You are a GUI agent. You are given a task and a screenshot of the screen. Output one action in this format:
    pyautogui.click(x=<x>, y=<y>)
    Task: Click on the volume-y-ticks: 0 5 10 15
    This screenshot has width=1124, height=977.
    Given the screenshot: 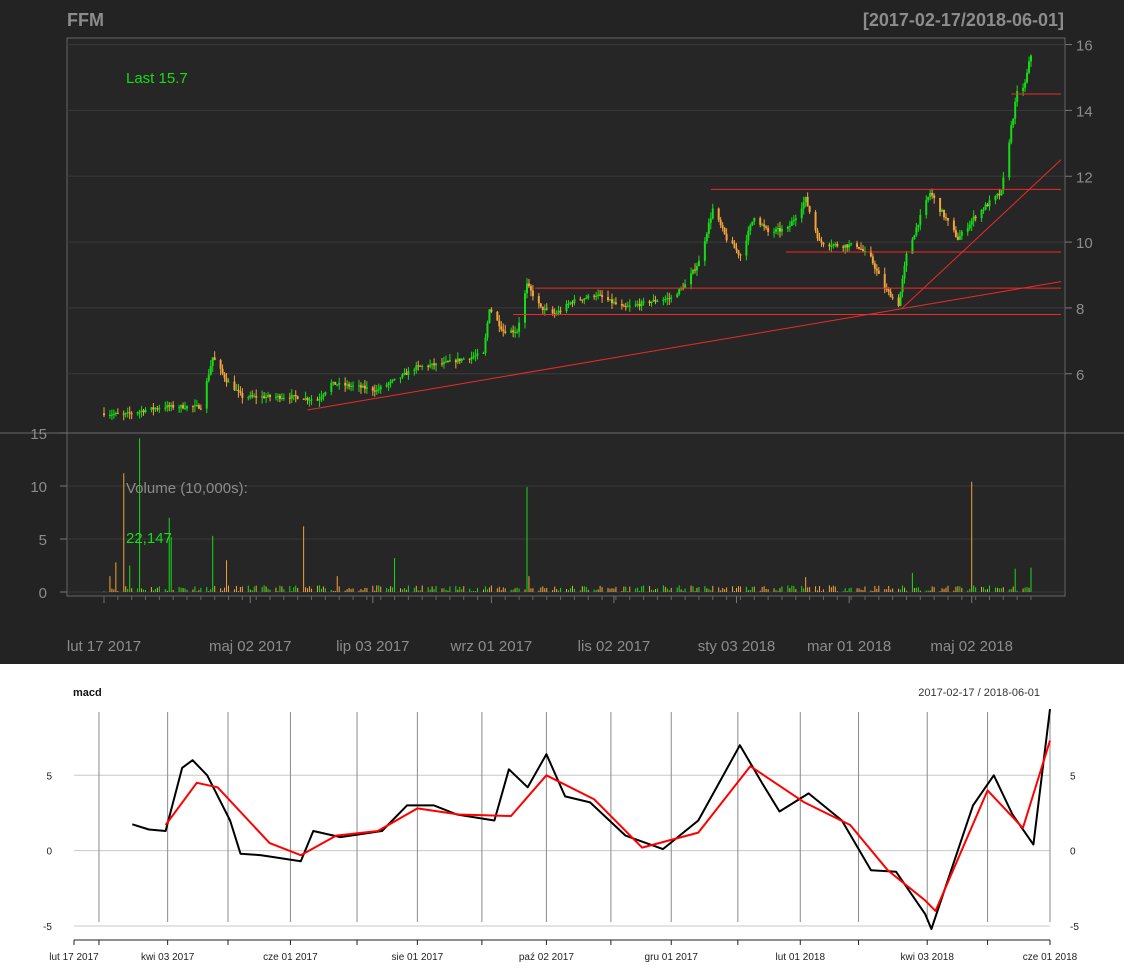 What is the action you would take?
    pyautogui.click(x=48, y=514)
    